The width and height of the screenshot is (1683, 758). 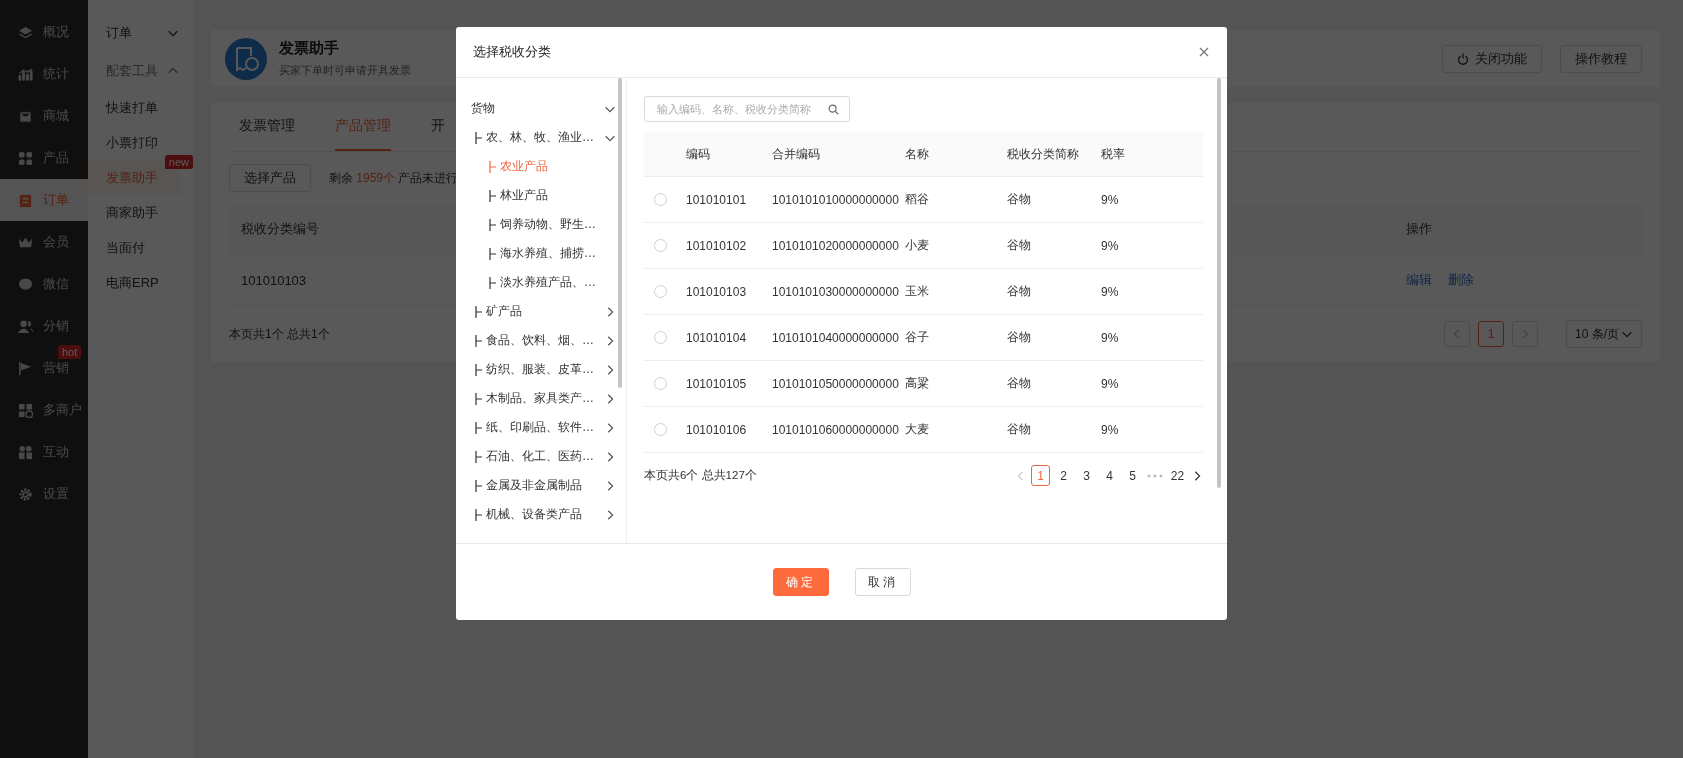 I want to click on more-pages-icon, so click(x=1155, y=475).